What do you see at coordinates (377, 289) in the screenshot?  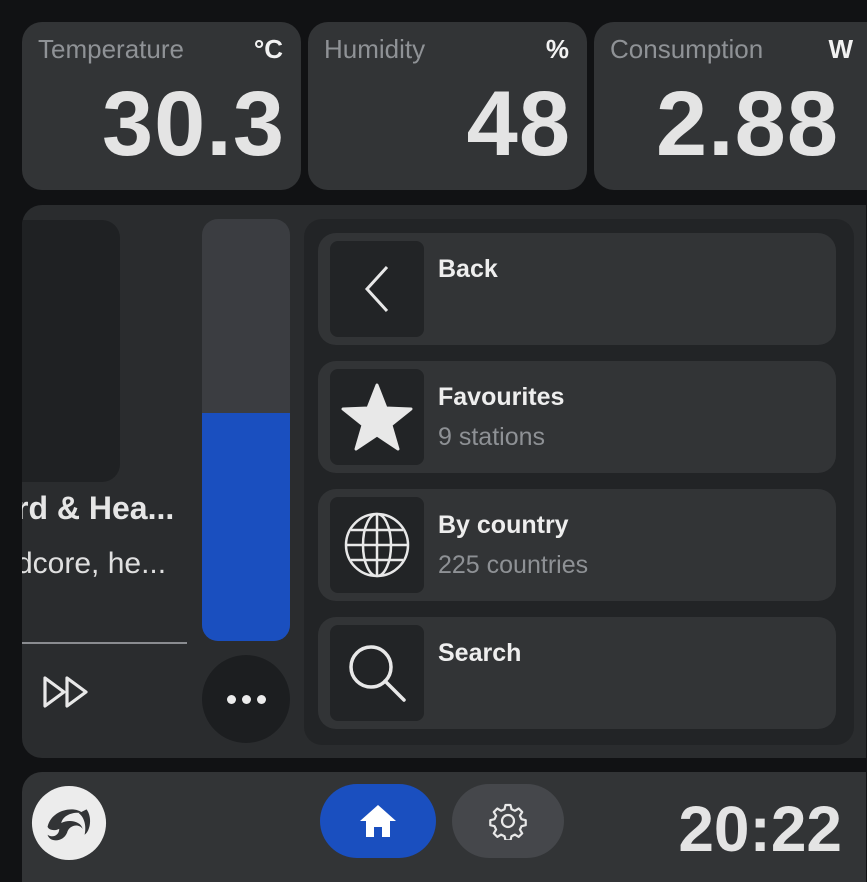 I see `chevron-left-icon` at bounding box center [377, 289].